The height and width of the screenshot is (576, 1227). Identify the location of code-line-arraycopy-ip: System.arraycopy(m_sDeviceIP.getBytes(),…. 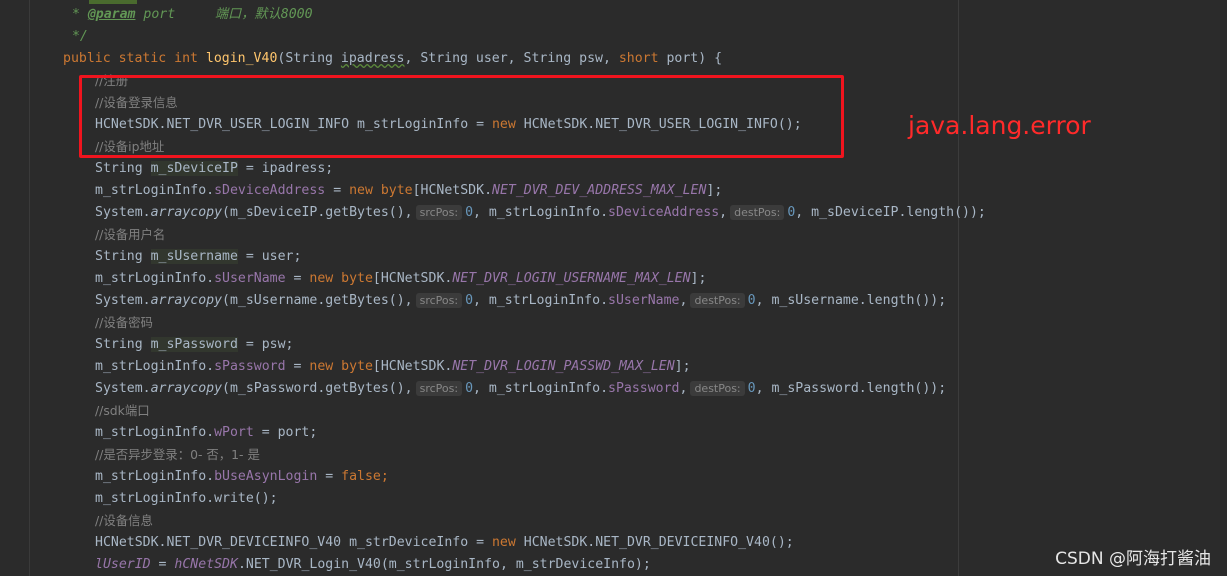
(540, 212).